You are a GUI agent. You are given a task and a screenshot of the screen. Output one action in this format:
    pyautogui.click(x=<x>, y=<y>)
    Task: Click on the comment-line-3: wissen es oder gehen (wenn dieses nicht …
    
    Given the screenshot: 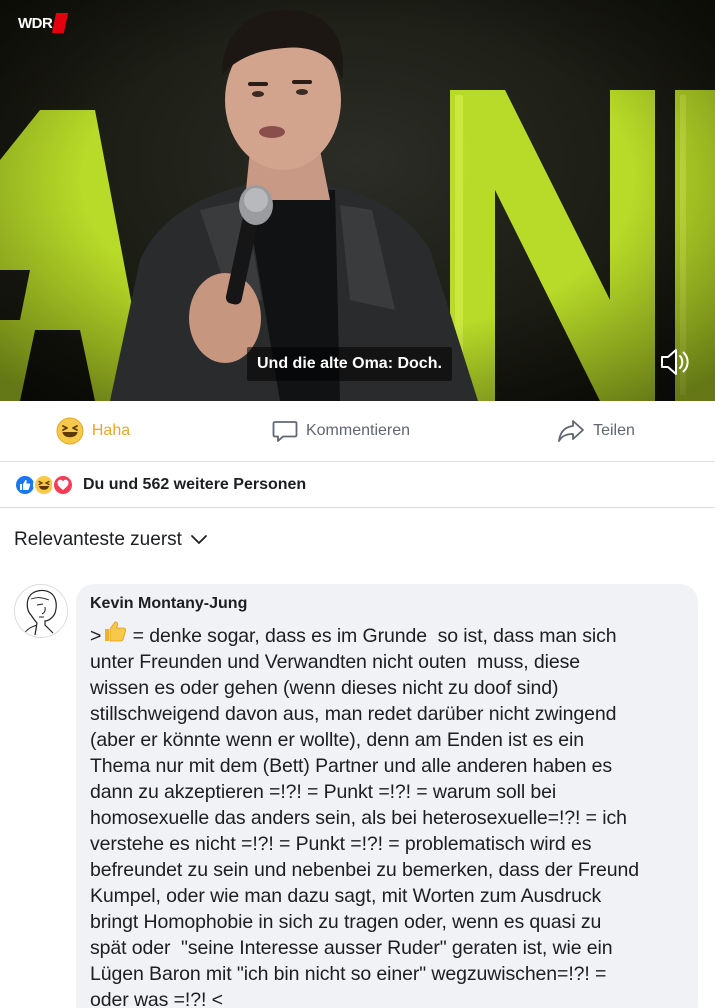 What is the action you would take?
    pyautogui.click(x=324, y=688)
    